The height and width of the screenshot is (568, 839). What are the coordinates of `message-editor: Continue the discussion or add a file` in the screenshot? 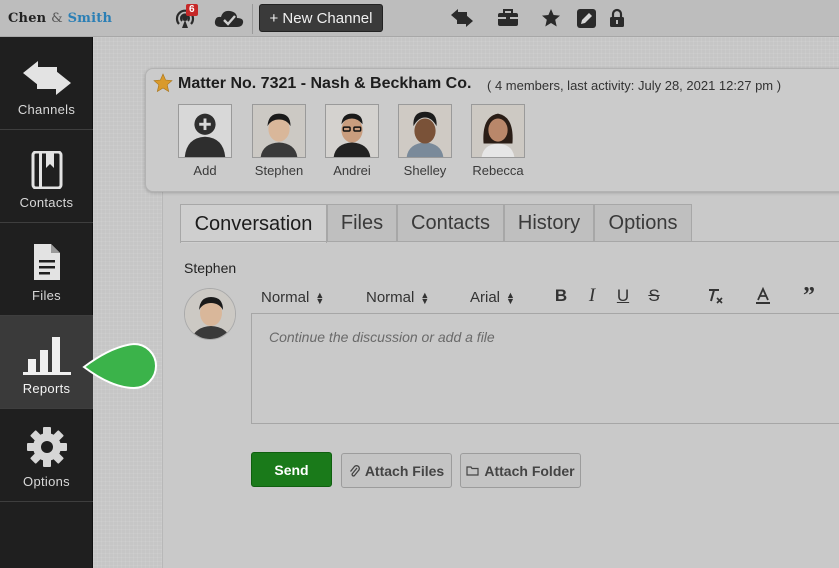 It's located at (545, 368).